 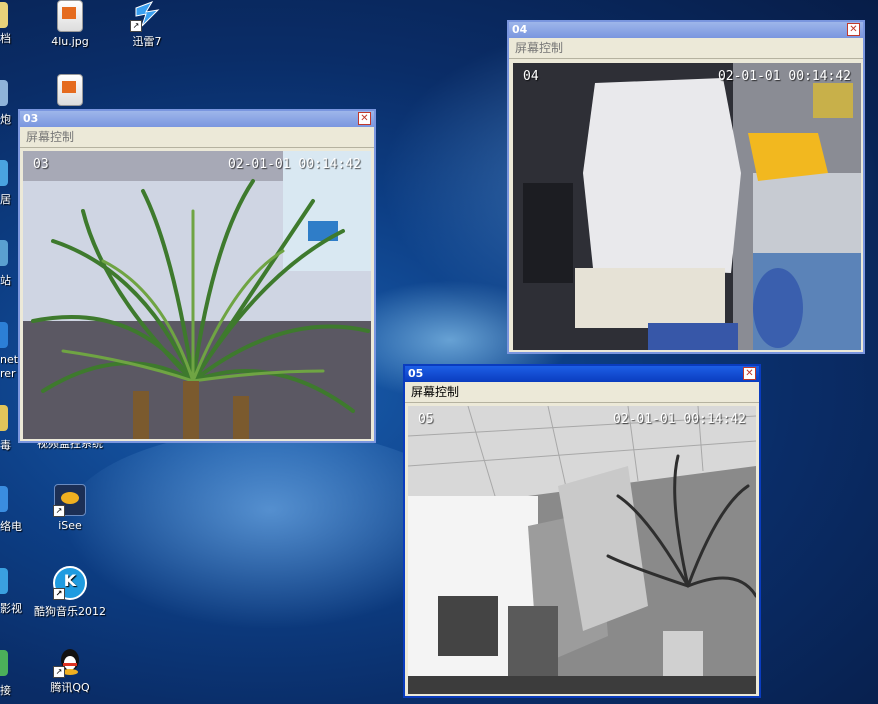 What do you see at coordinates (4, 418) in the screenshot?
I see `antivirus-icon` at bounding box center [4, 418].